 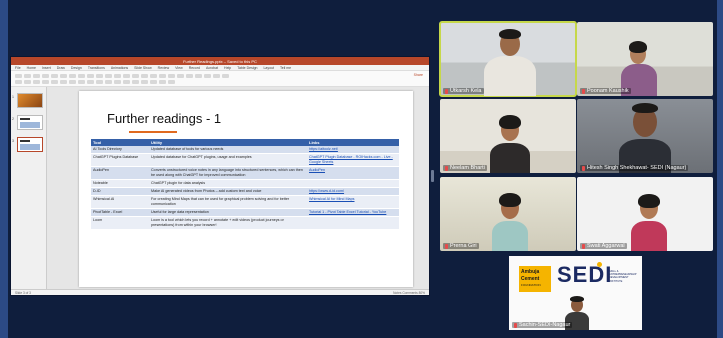 I want to click on participant-name-tag: Sachin-SEDI-Nagaur, so click(x=542, y=325).